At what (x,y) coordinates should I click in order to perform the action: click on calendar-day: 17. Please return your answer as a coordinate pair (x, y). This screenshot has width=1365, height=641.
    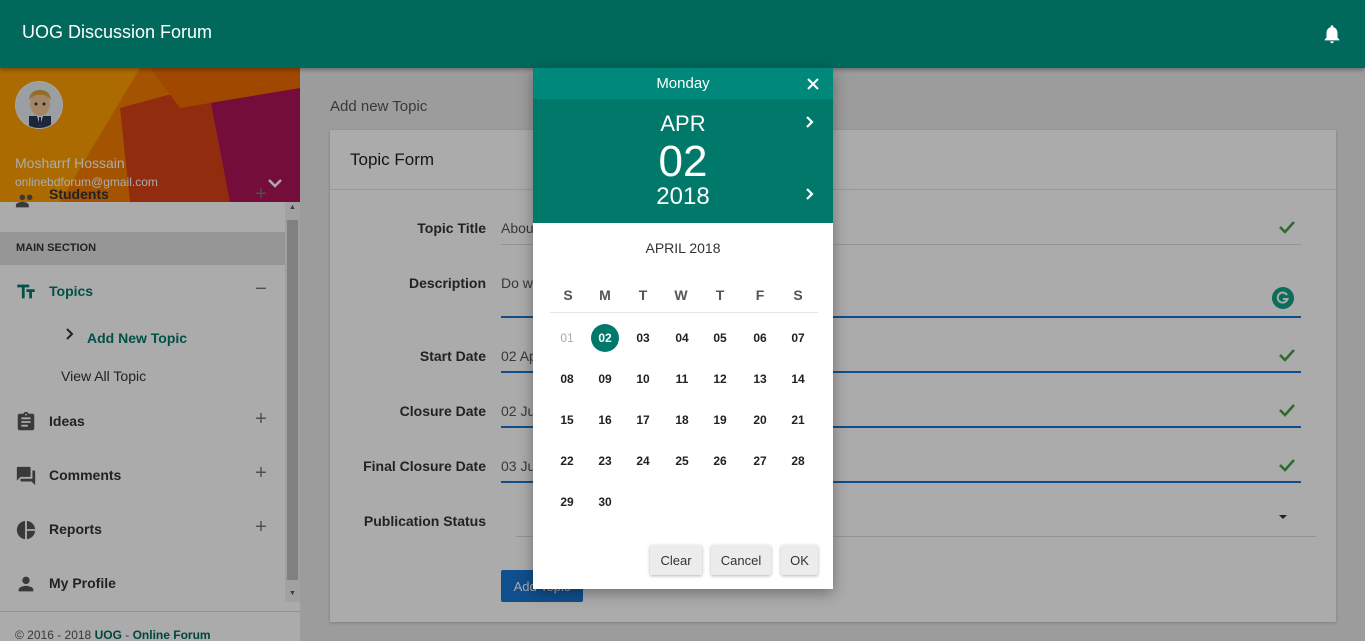
    Looking at the image, I should click on (643, 420).